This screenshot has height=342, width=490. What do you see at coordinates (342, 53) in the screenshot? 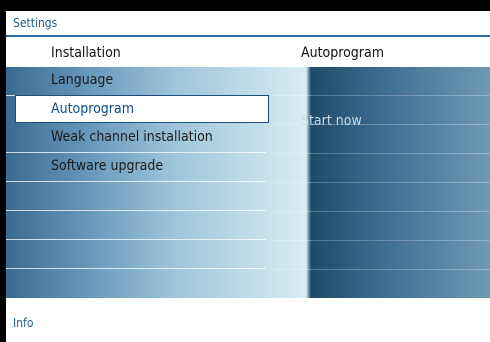
I see `autoprogram-column-title: Autoprogram` at bounding box center [342, 53].